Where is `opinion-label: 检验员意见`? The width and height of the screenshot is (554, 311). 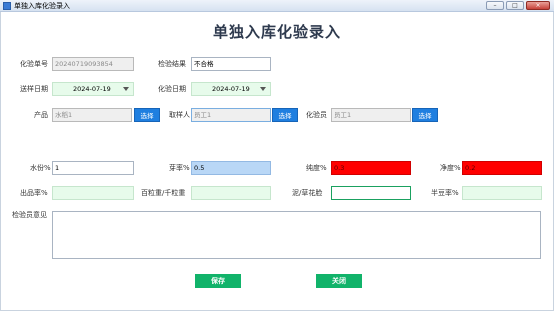
opinion-label: 检验员意见 is located at coordinates (29, 215).